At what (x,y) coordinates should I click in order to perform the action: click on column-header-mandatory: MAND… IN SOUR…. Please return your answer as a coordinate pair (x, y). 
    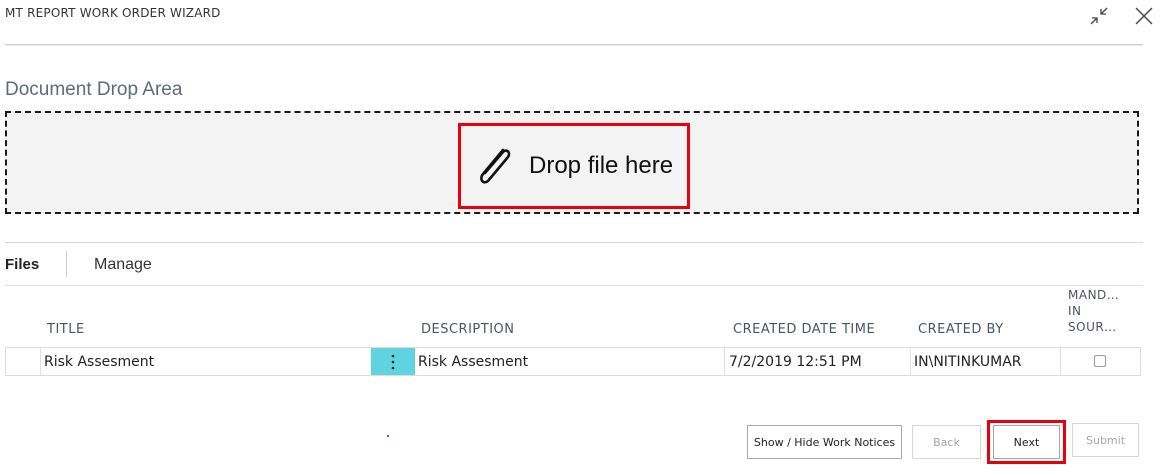
    Looking at the image, I should click on (1093, 311).